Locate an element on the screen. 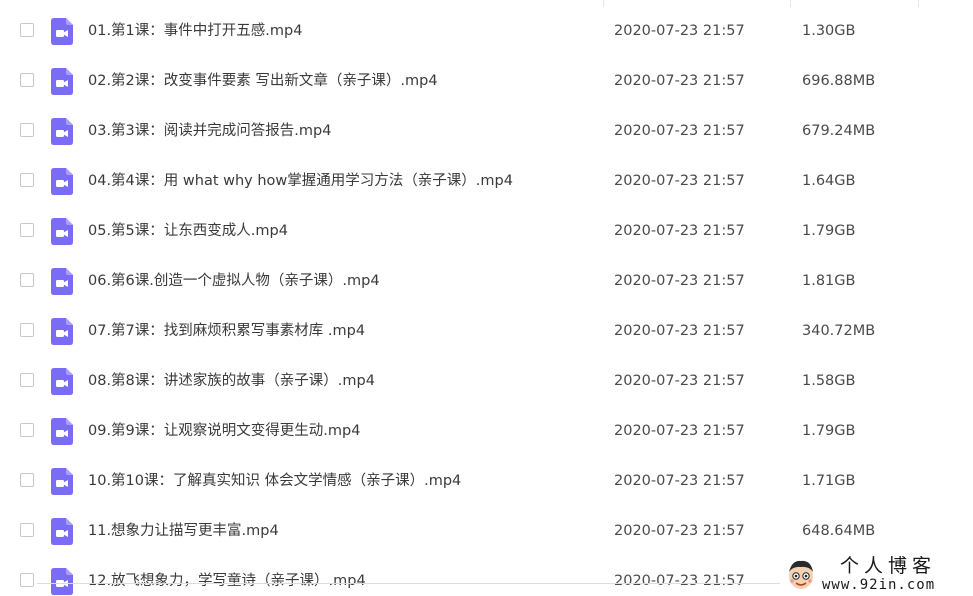  cartoon-avatar-icon is located at coordinates (801, 574).